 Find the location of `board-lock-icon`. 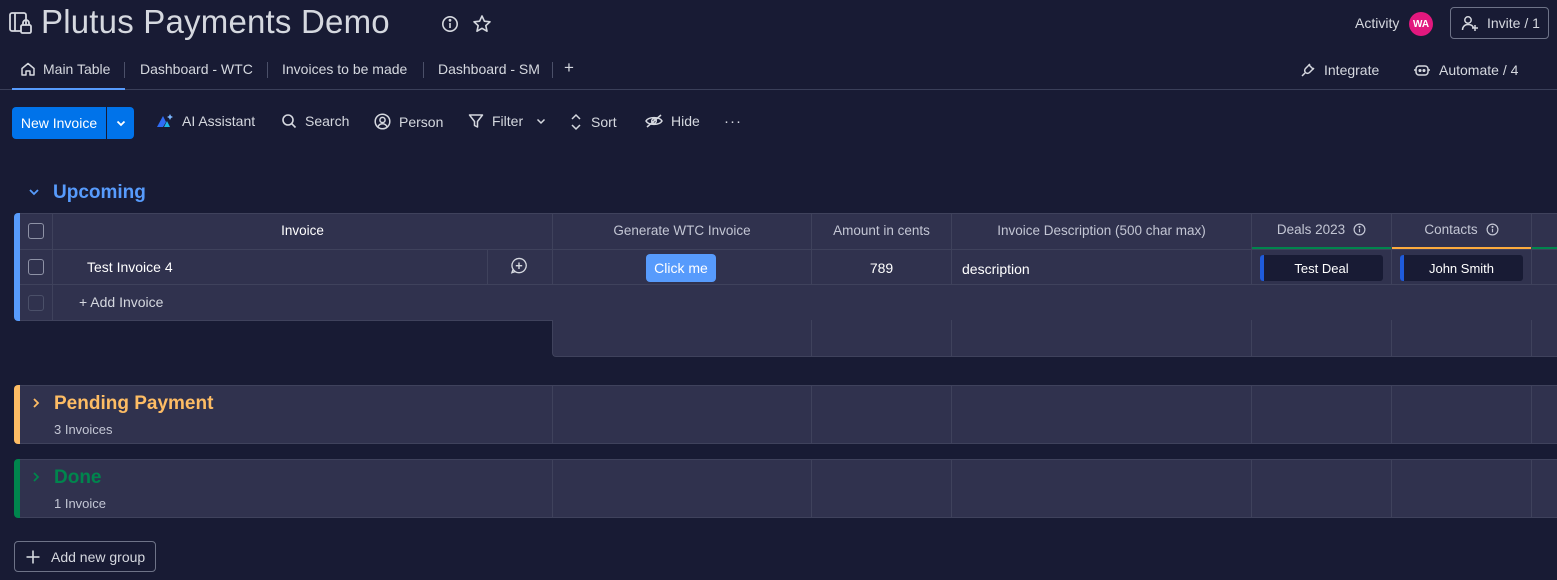

board-lock-icon is located at coordinates (21, 23).